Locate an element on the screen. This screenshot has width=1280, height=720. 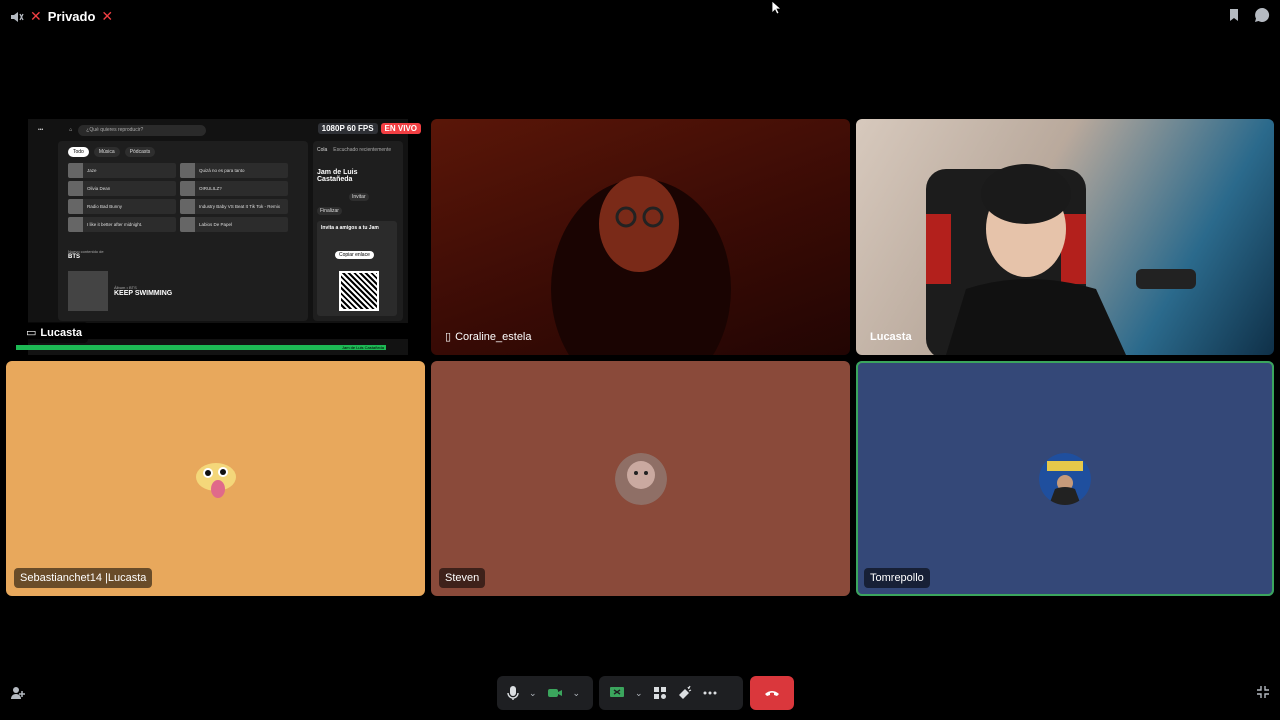
activity-controls: ⌄ is located at coordinates (671, 693).